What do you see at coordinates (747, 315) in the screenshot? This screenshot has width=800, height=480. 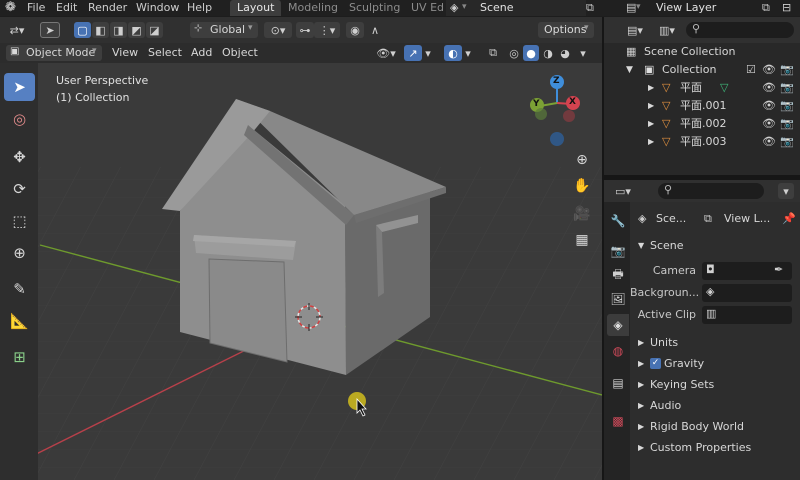 I see `active-clip-field: ▥` at bounding box center [747, 315].